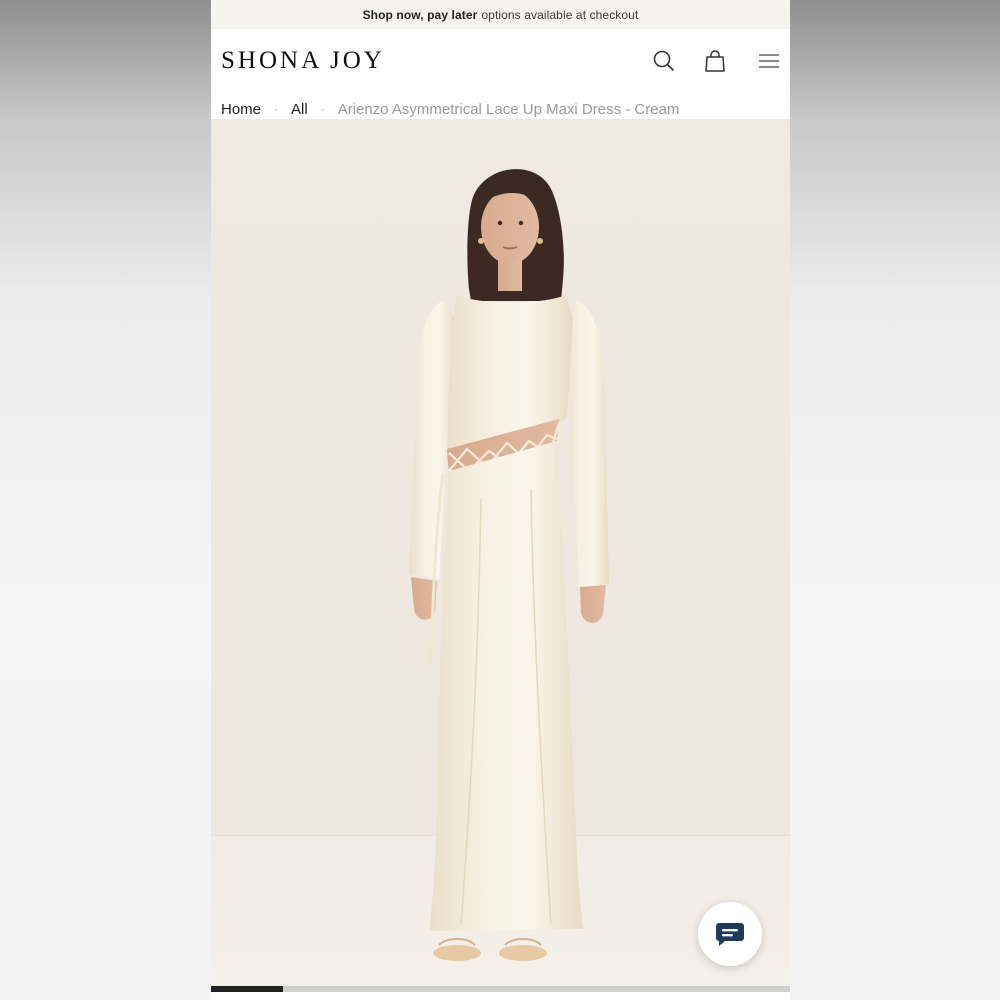 The image size is (1000, 1000). Describe the element at coordinates (664, 61) in the screenshot. I see `search-icon` at that location.